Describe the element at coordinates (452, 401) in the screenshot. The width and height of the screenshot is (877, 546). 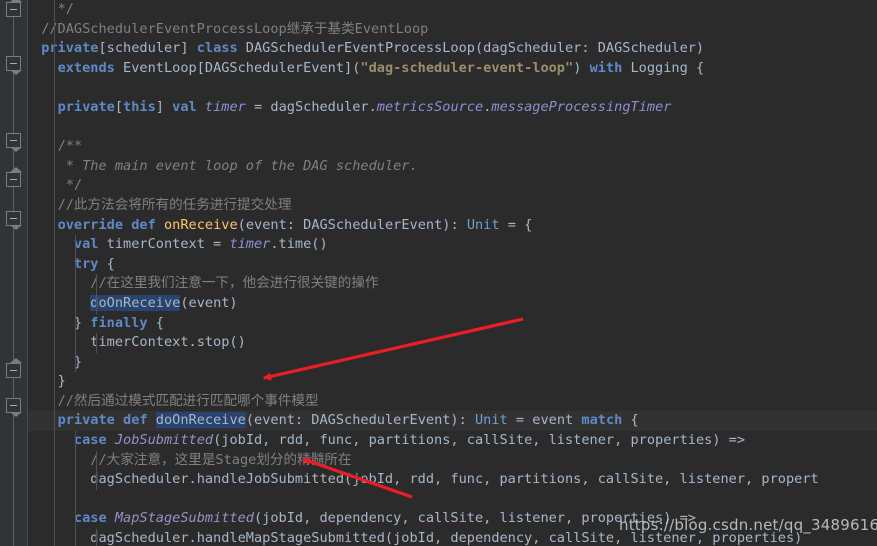
I see `code-line: //然后通过模式匹配进行匹配哪个事件模型` at that location.